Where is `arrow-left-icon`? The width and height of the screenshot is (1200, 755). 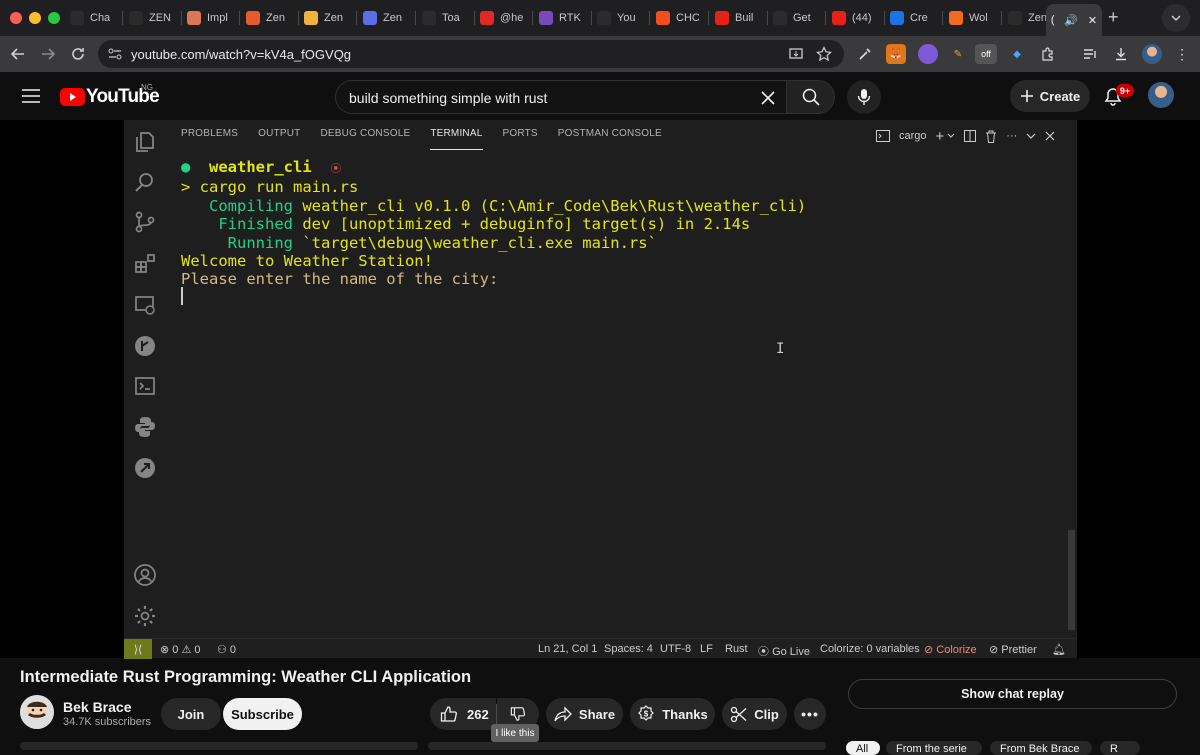 arrow-left-icon is located at coordinates (17, 54).